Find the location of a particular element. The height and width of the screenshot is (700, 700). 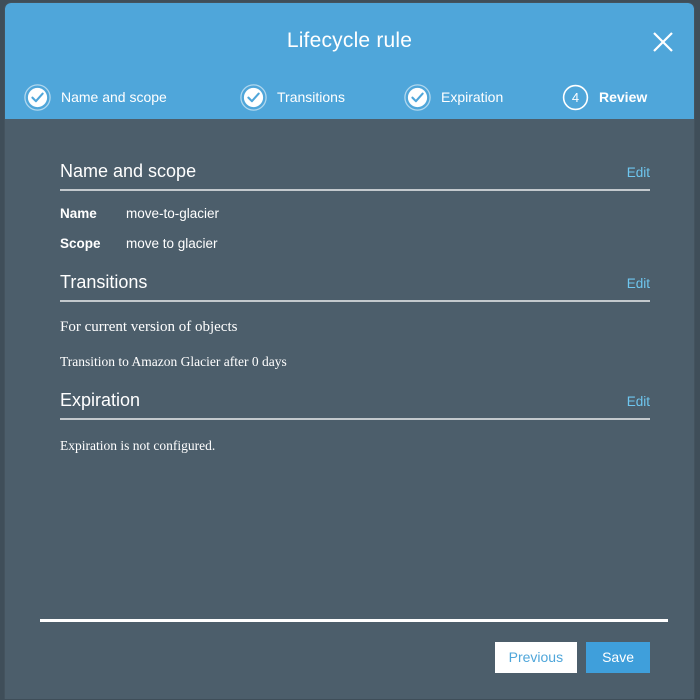

detail-key: Name is located at coordinates (78, 213).